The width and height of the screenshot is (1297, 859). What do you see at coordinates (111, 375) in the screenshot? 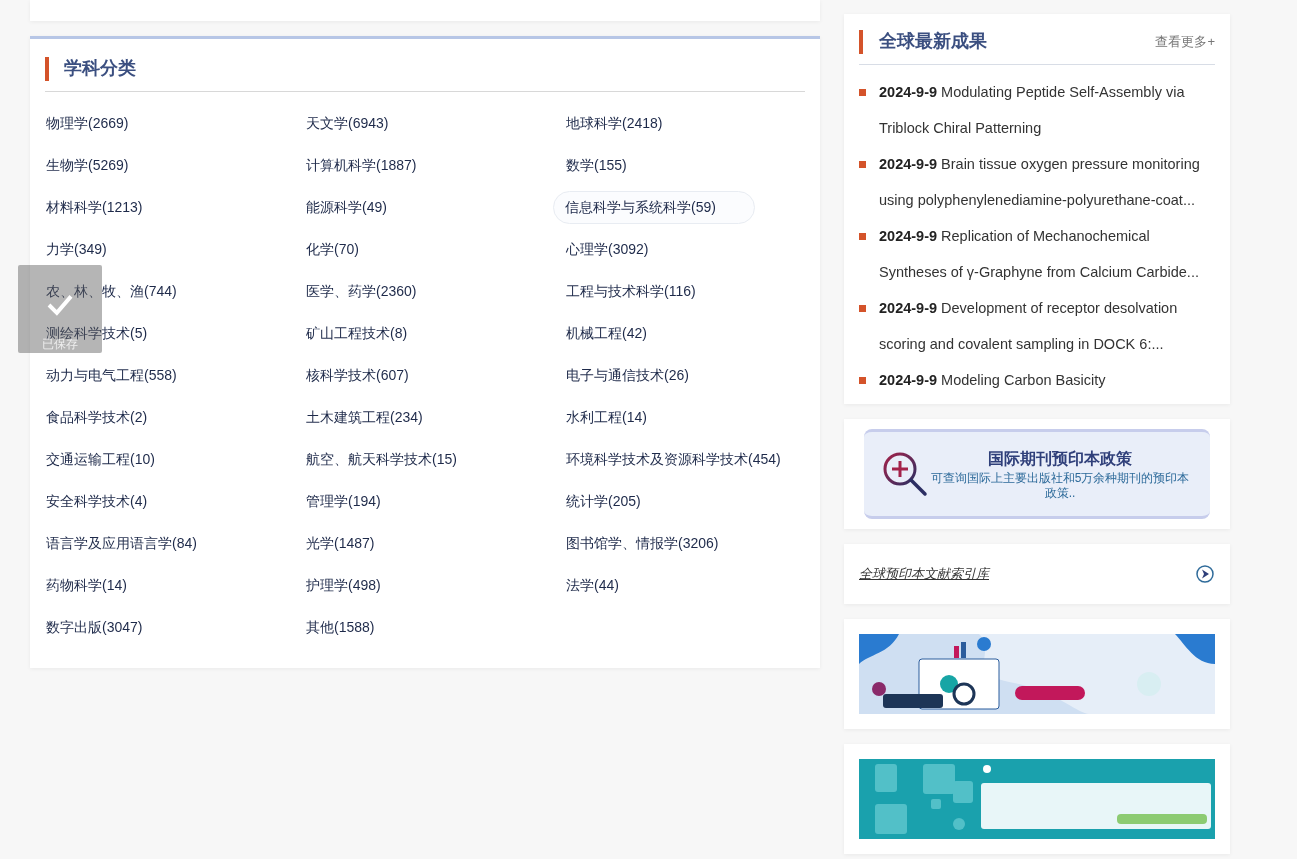
I see `category-link: 动力与电气工程(558)` at bounding box center [111, 375].